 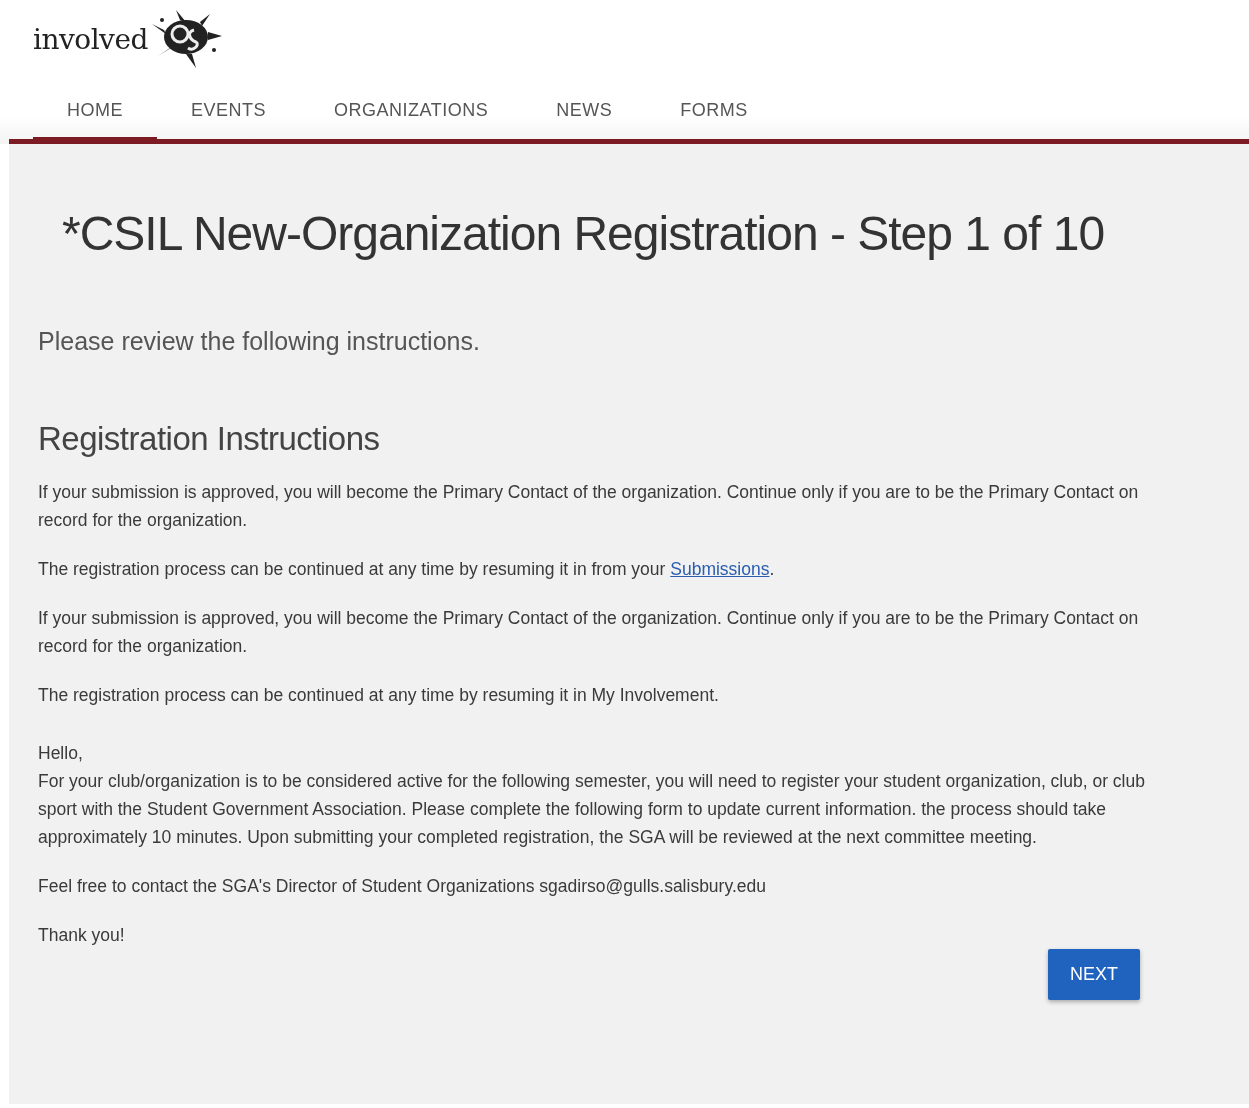 What do you see at coordinates (720, 569) in the screenshot?
I see `submissions-link: Submissions` at bounding box center [720, 569].